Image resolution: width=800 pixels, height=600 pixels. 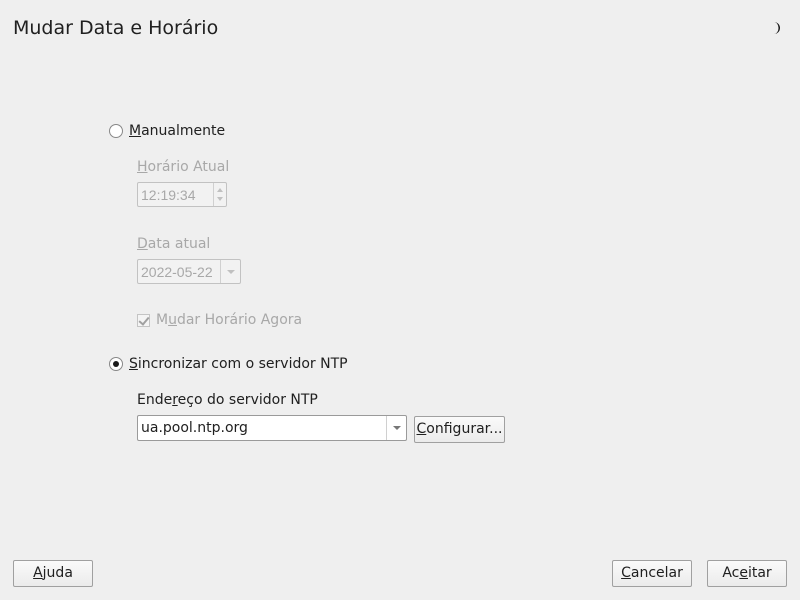 I want to click on manual-radio, so click(x=116, y=131).